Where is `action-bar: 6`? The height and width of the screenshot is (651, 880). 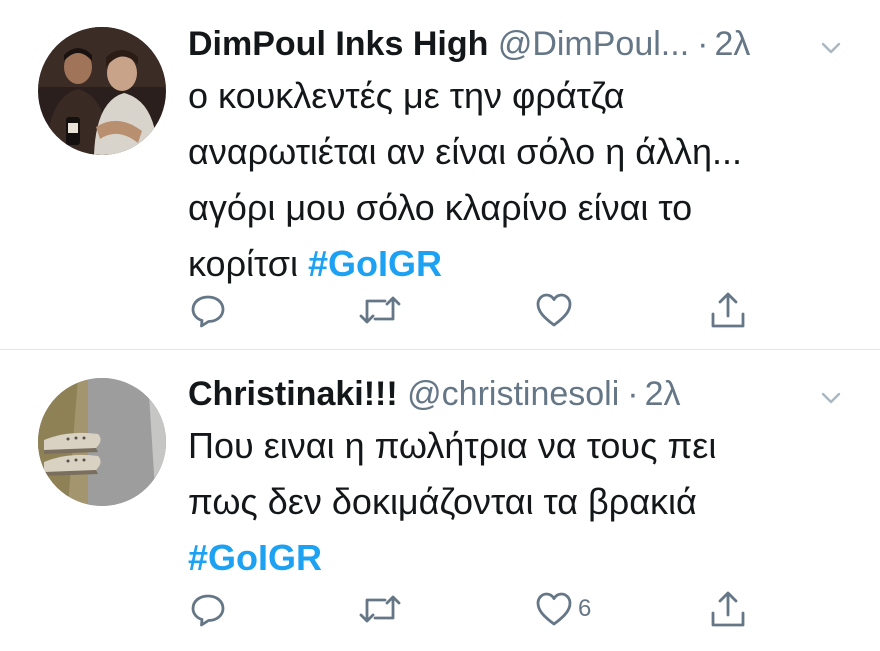 action-bar: 6 is located at coordinates (478, 609).